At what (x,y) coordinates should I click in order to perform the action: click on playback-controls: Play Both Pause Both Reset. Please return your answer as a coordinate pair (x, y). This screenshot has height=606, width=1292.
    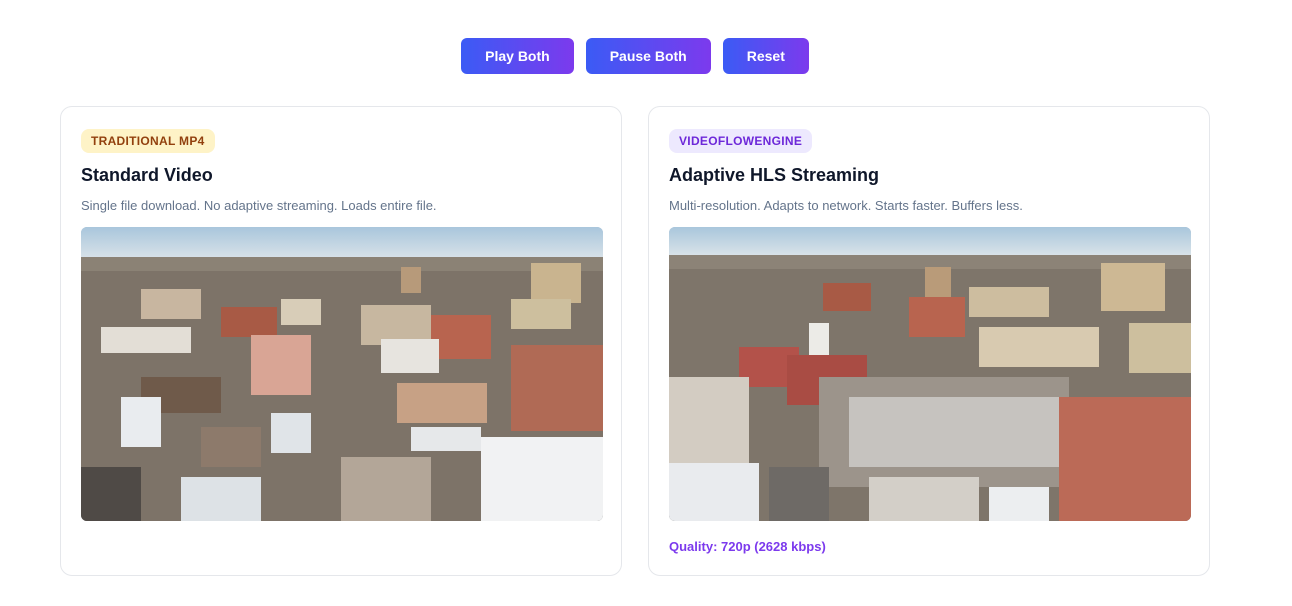
    Looking at the image, I should click on (635, 56).